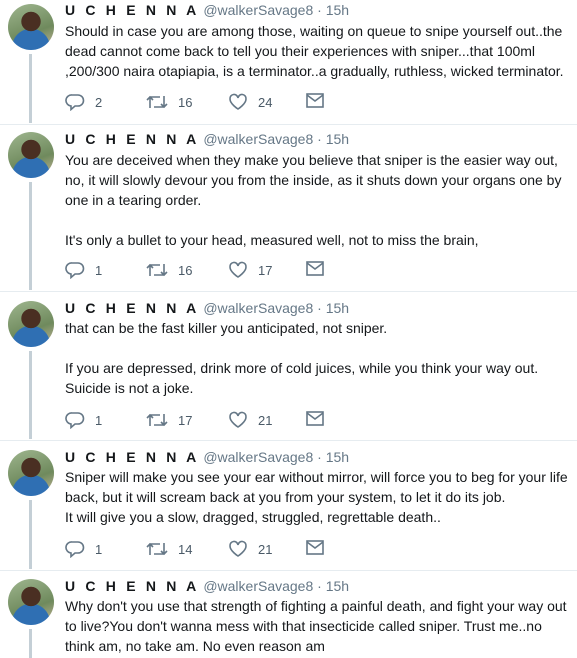 This screenshot has width=577, height=658. What do you see at coordinates (99, 102) in the screenshot?
I see `reply-count: 2` at bounding box center [99, 102].